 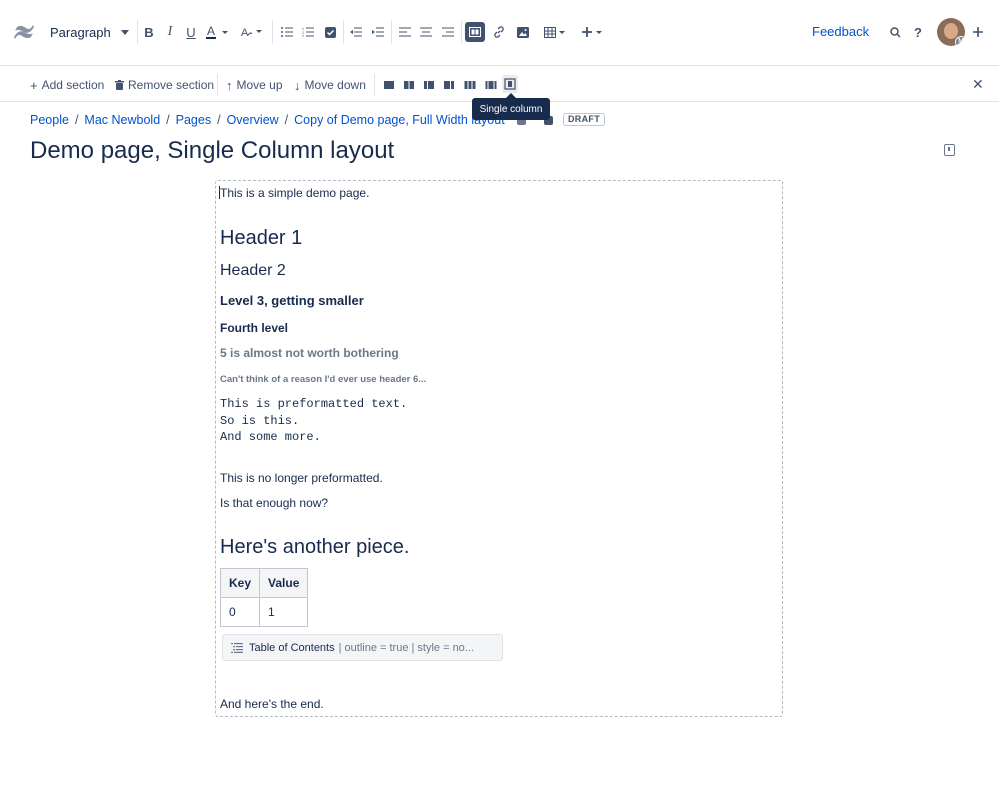 What do you see at coordinates (254, 85) in the screenshot?
I see `move-up-button: ↑ Move up` at bounding box center [254, 85].